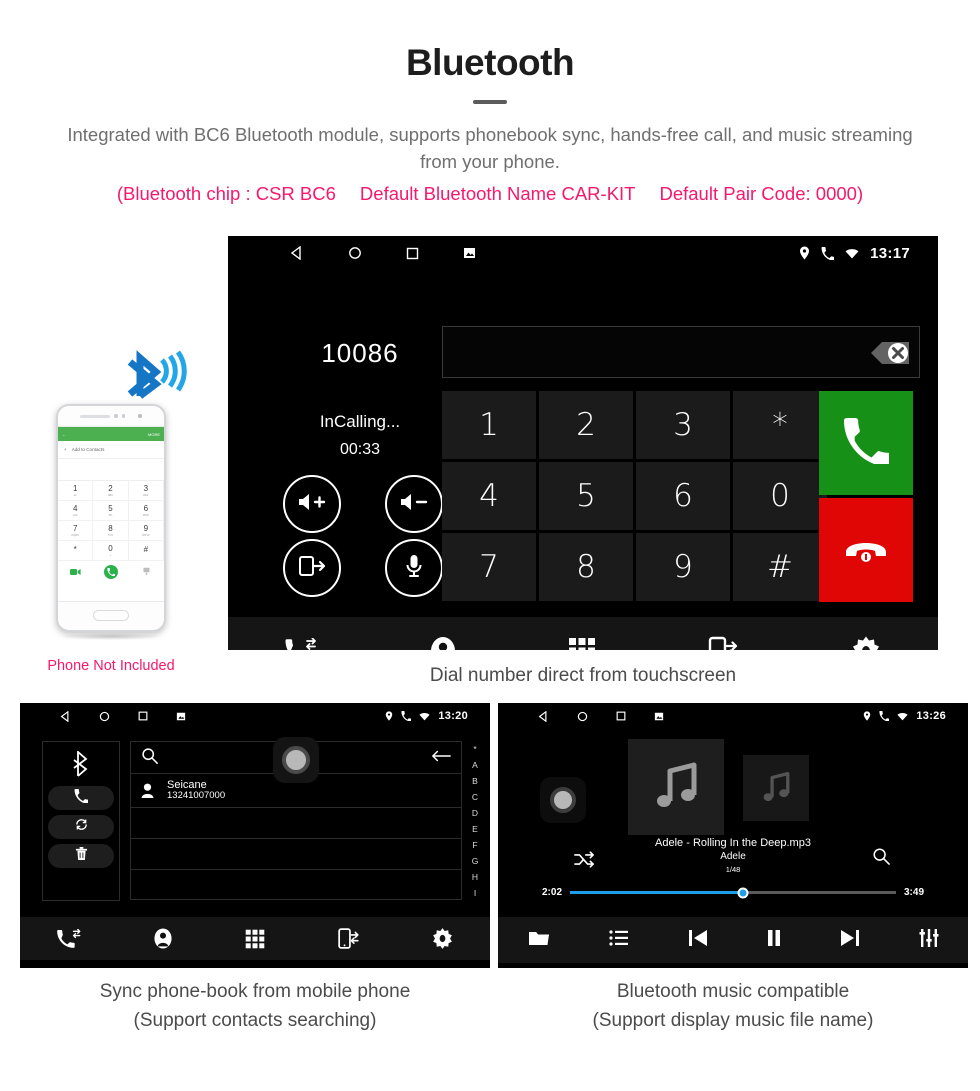  What do you see at coordinates (474, 845) in the screenshot?
I see `alpha-item: F` at bounding box center [474, 845].